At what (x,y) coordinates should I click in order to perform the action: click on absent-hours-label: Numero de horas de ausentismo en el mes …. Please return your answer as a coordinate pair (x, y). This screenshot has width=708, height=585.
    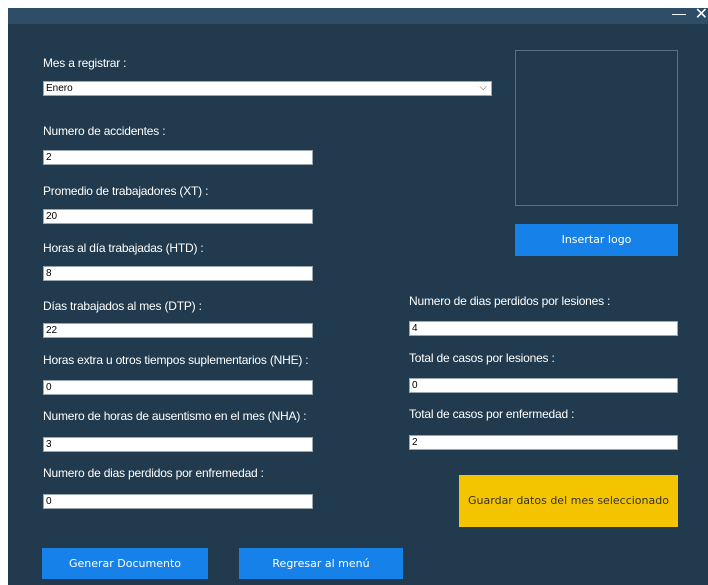
    Looking at the image, I should click on (175, 416).